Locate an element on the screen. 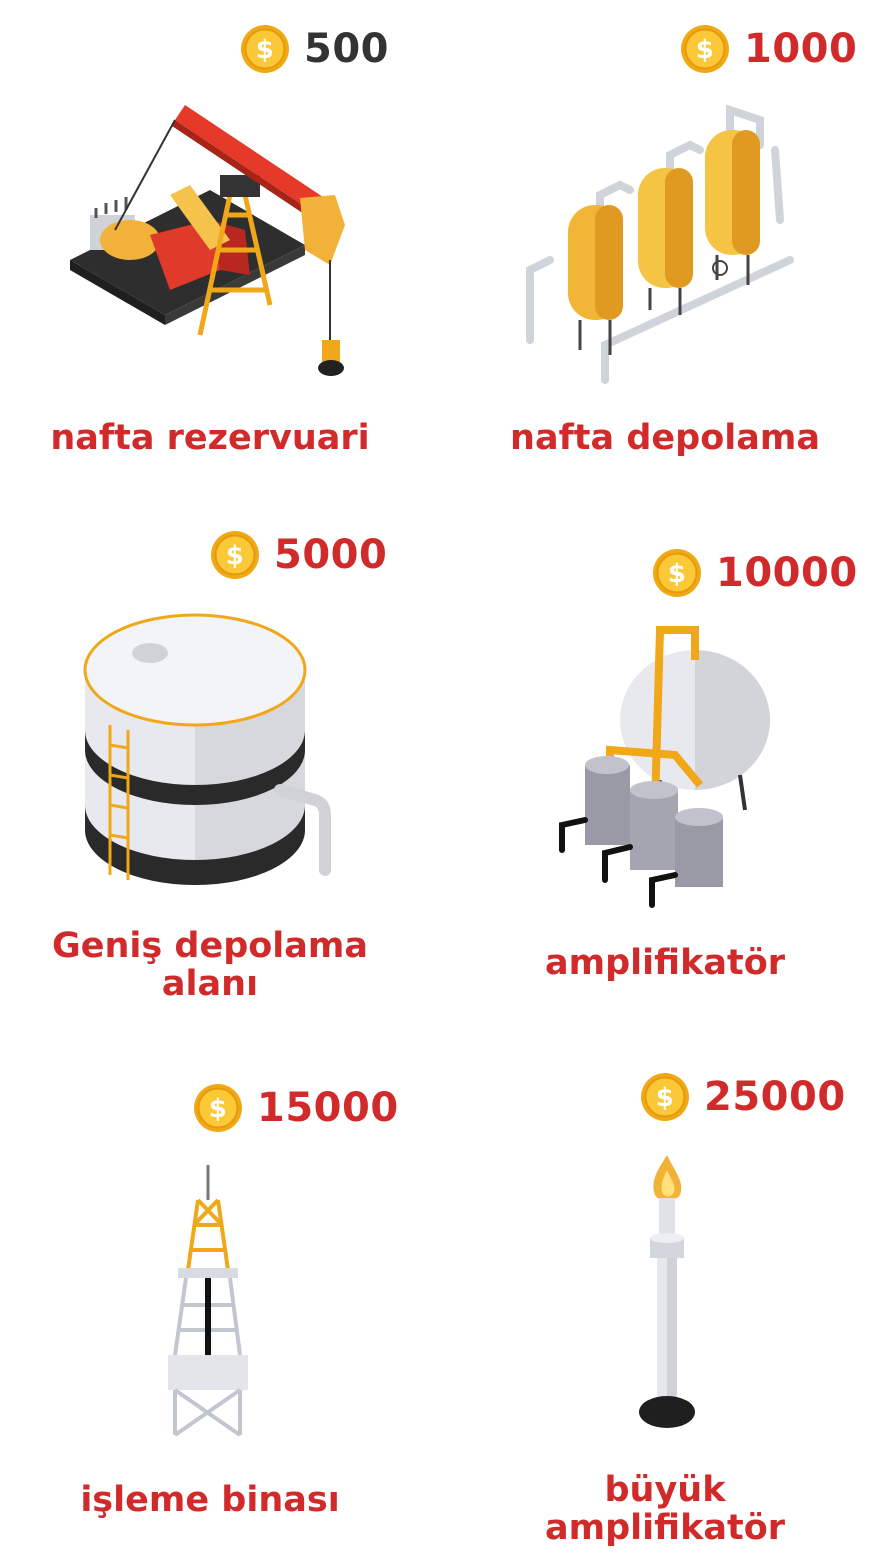 This screenshot has width=875, height=1560. price-value: 5000 is located at coordinates (331, 555).